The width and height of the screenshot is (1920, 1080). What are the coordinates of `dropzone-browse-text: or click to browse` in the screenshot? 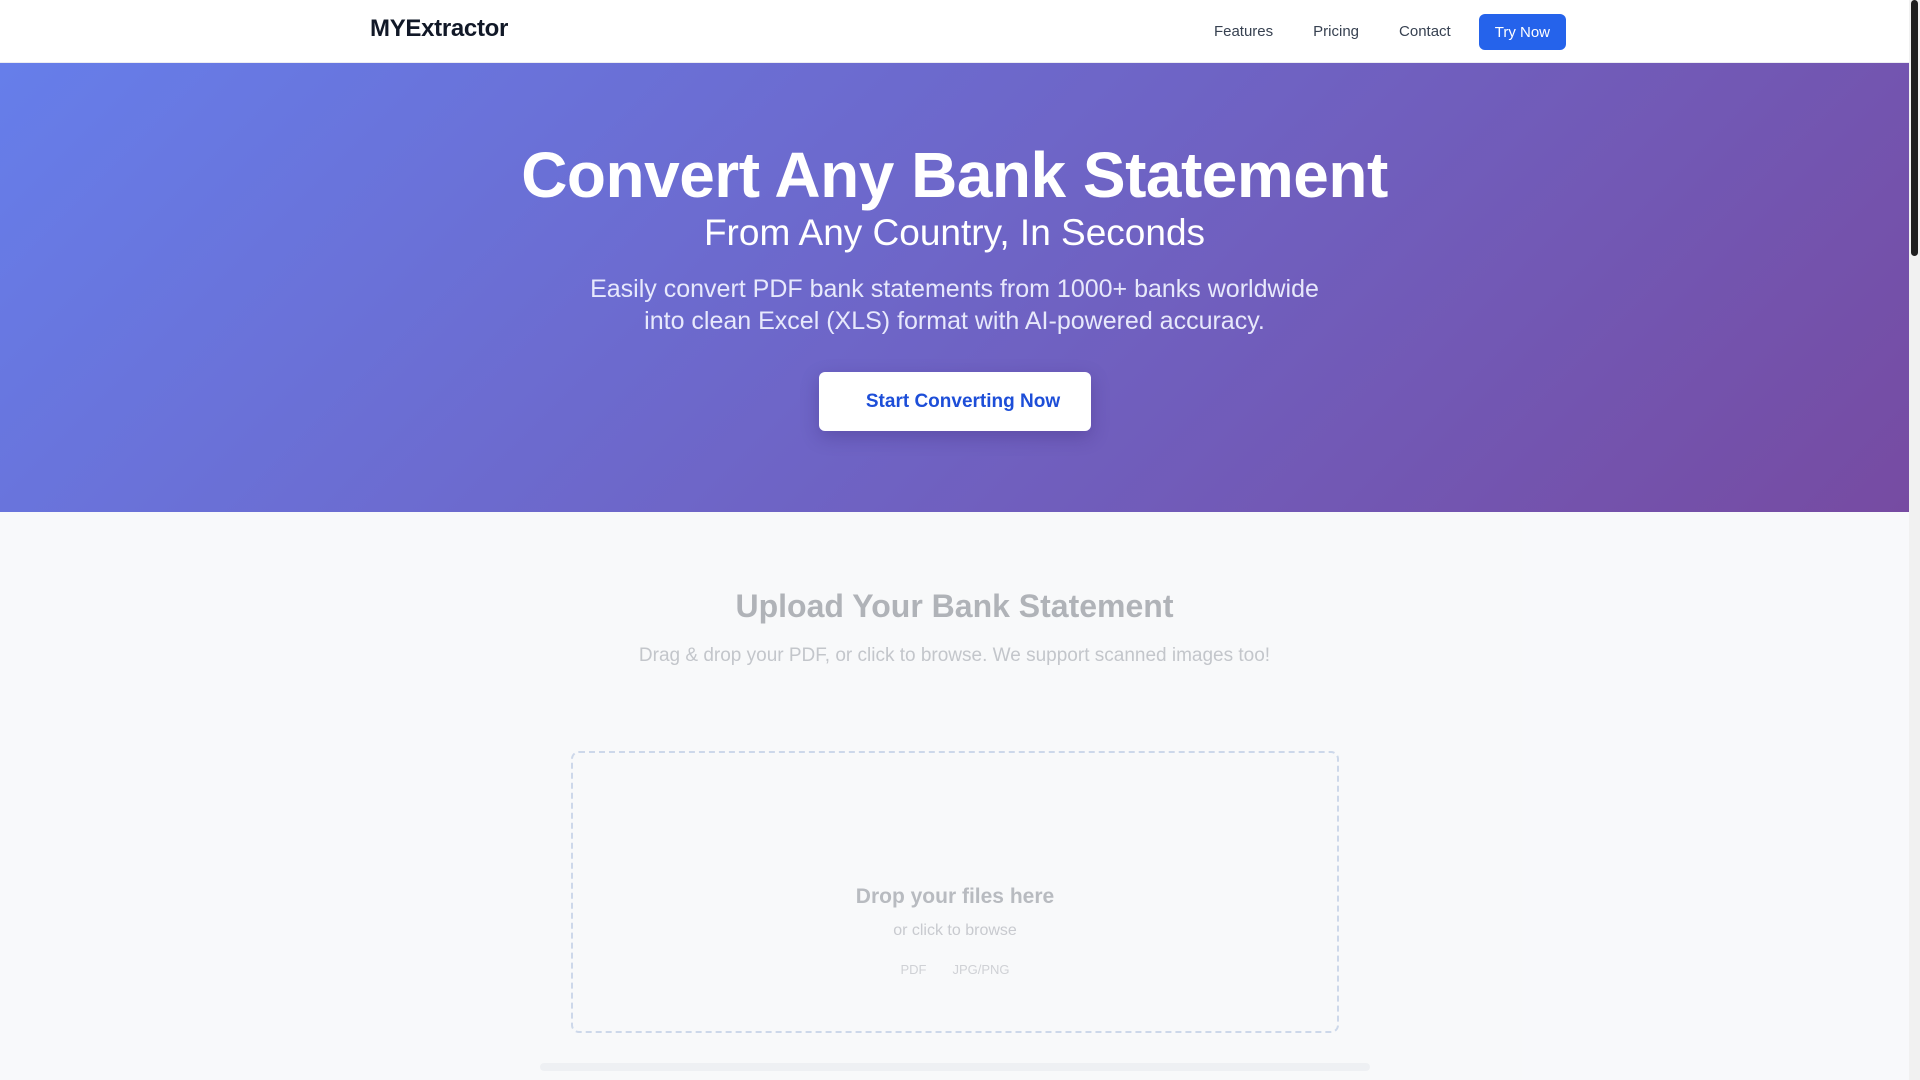 It's located at (955, 930).